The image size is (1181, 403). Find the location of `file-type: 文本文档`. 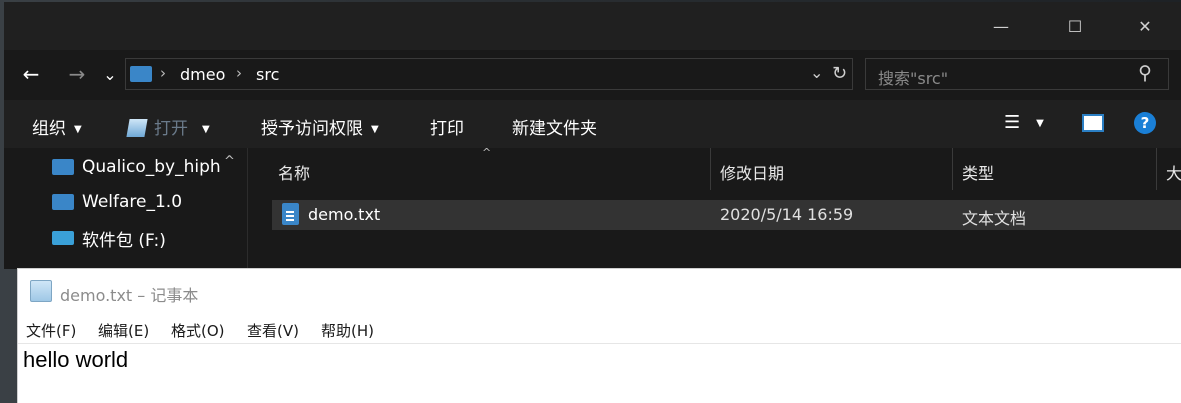

file-type: 文本文档 is located at coordinates (994, 218).